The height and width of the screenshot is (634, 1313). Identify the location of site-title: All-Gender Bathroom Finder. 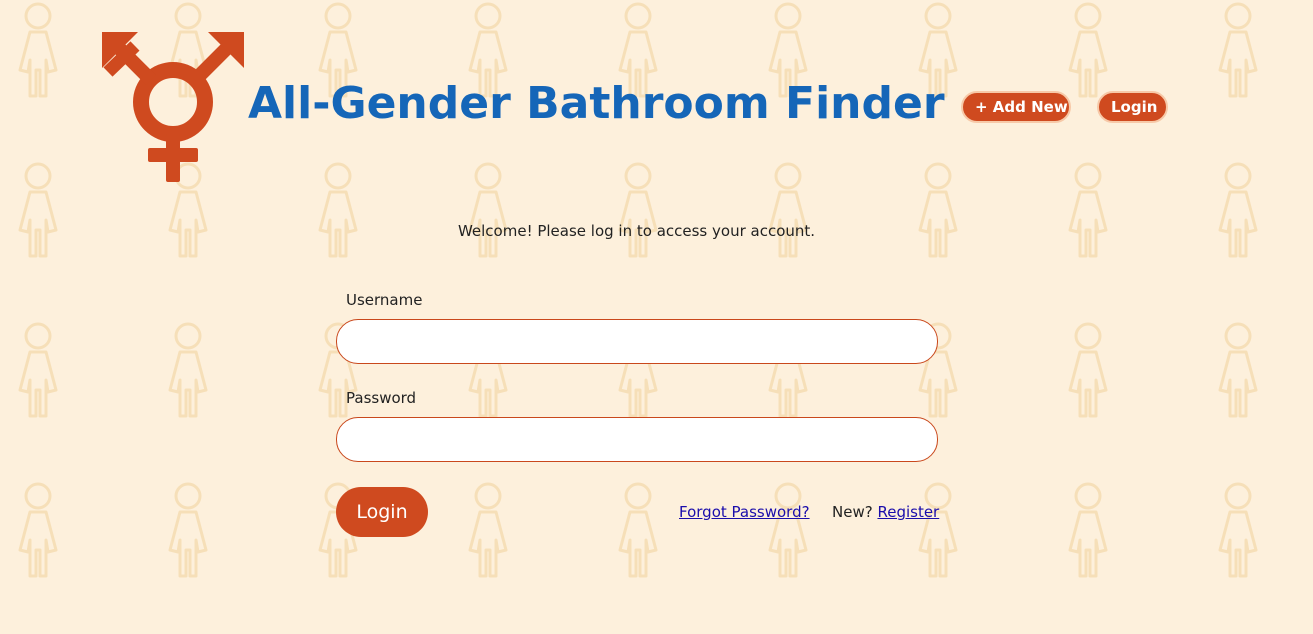
(596, 103).